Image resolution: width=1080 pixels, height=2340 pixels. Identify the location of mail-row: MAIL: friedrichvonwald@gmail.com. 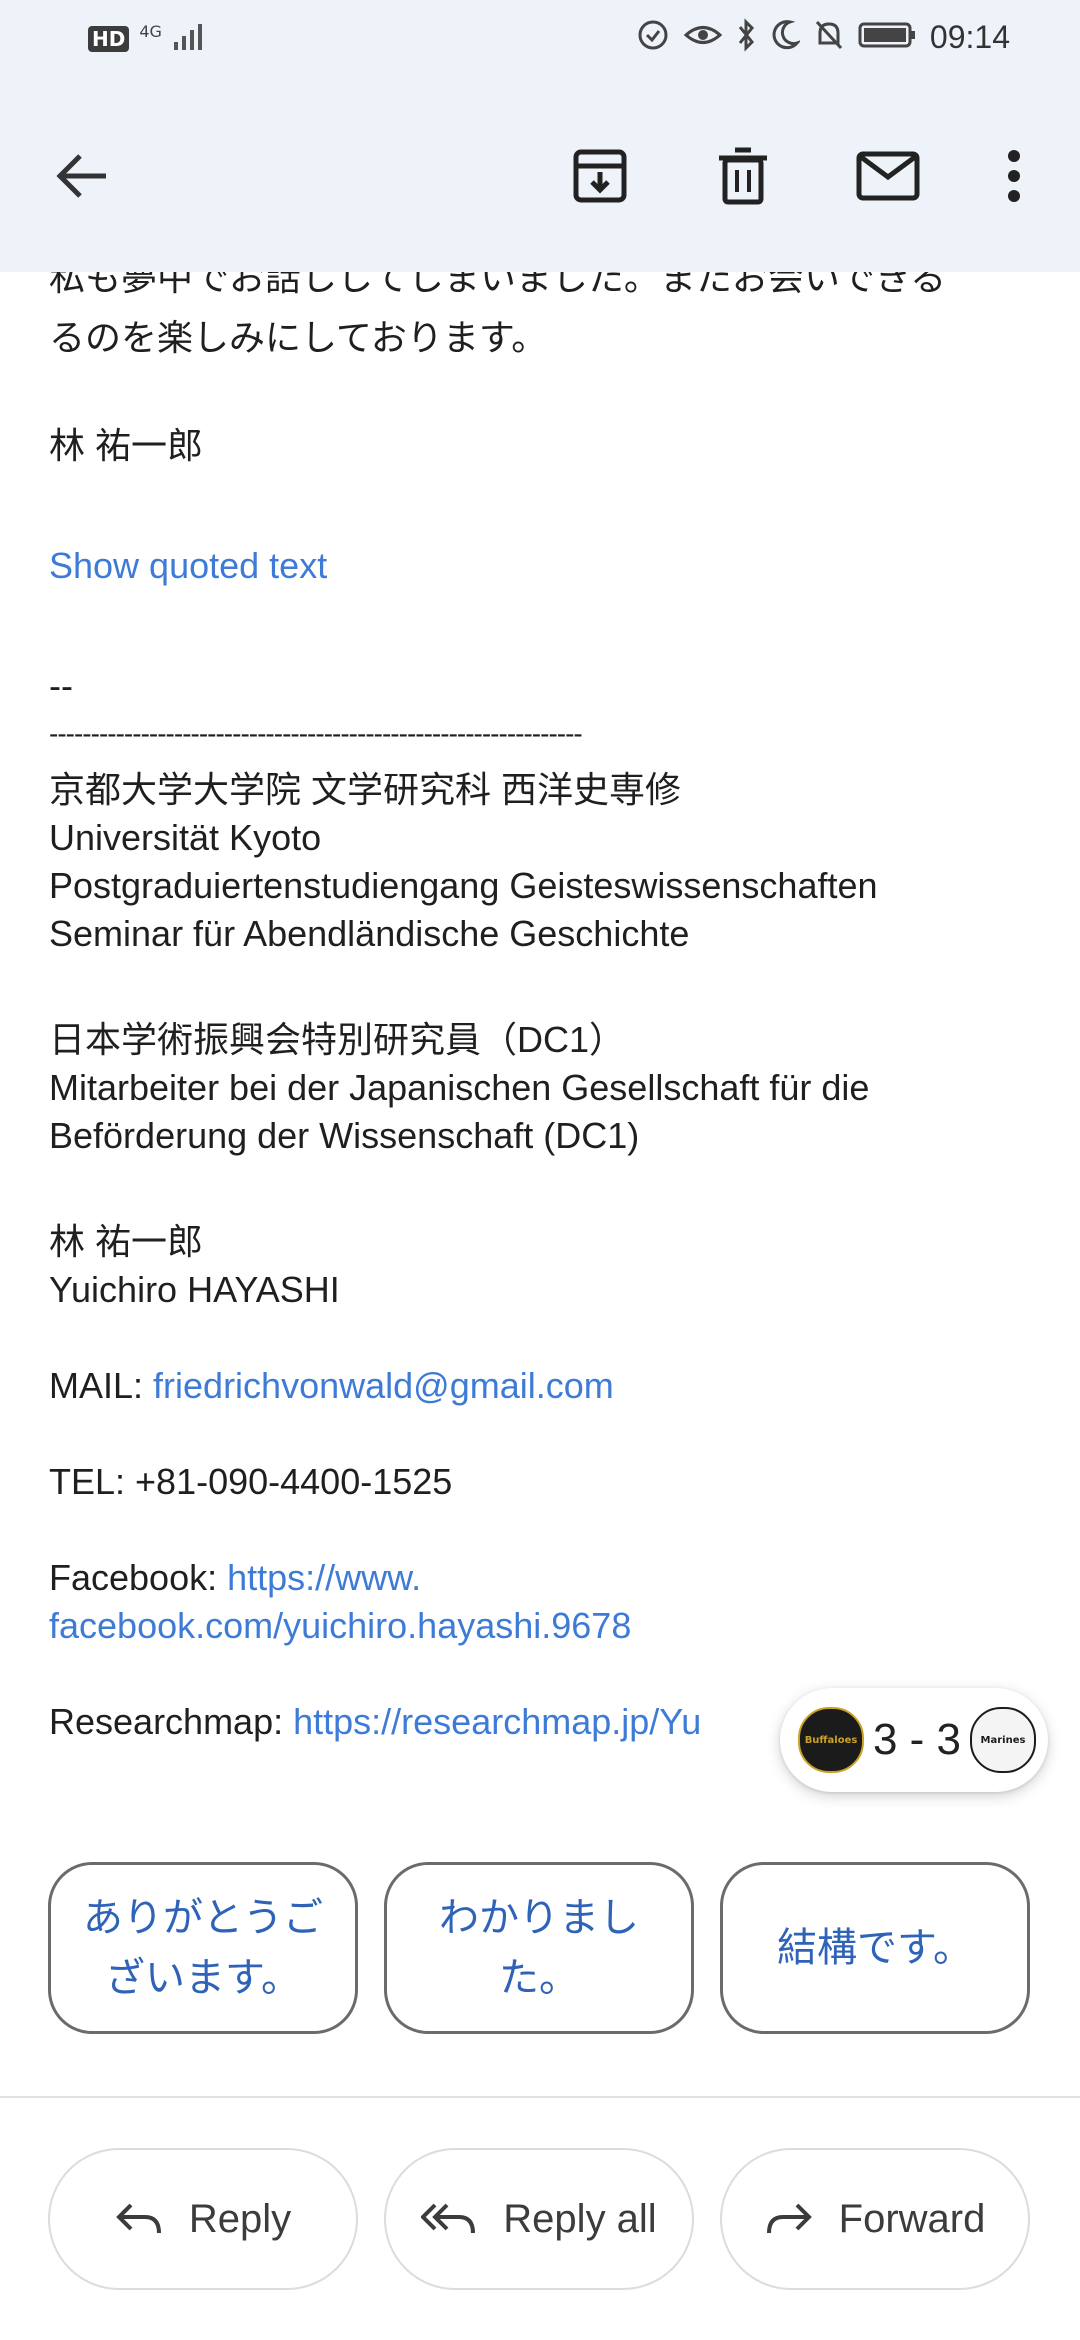
(331, 1386).